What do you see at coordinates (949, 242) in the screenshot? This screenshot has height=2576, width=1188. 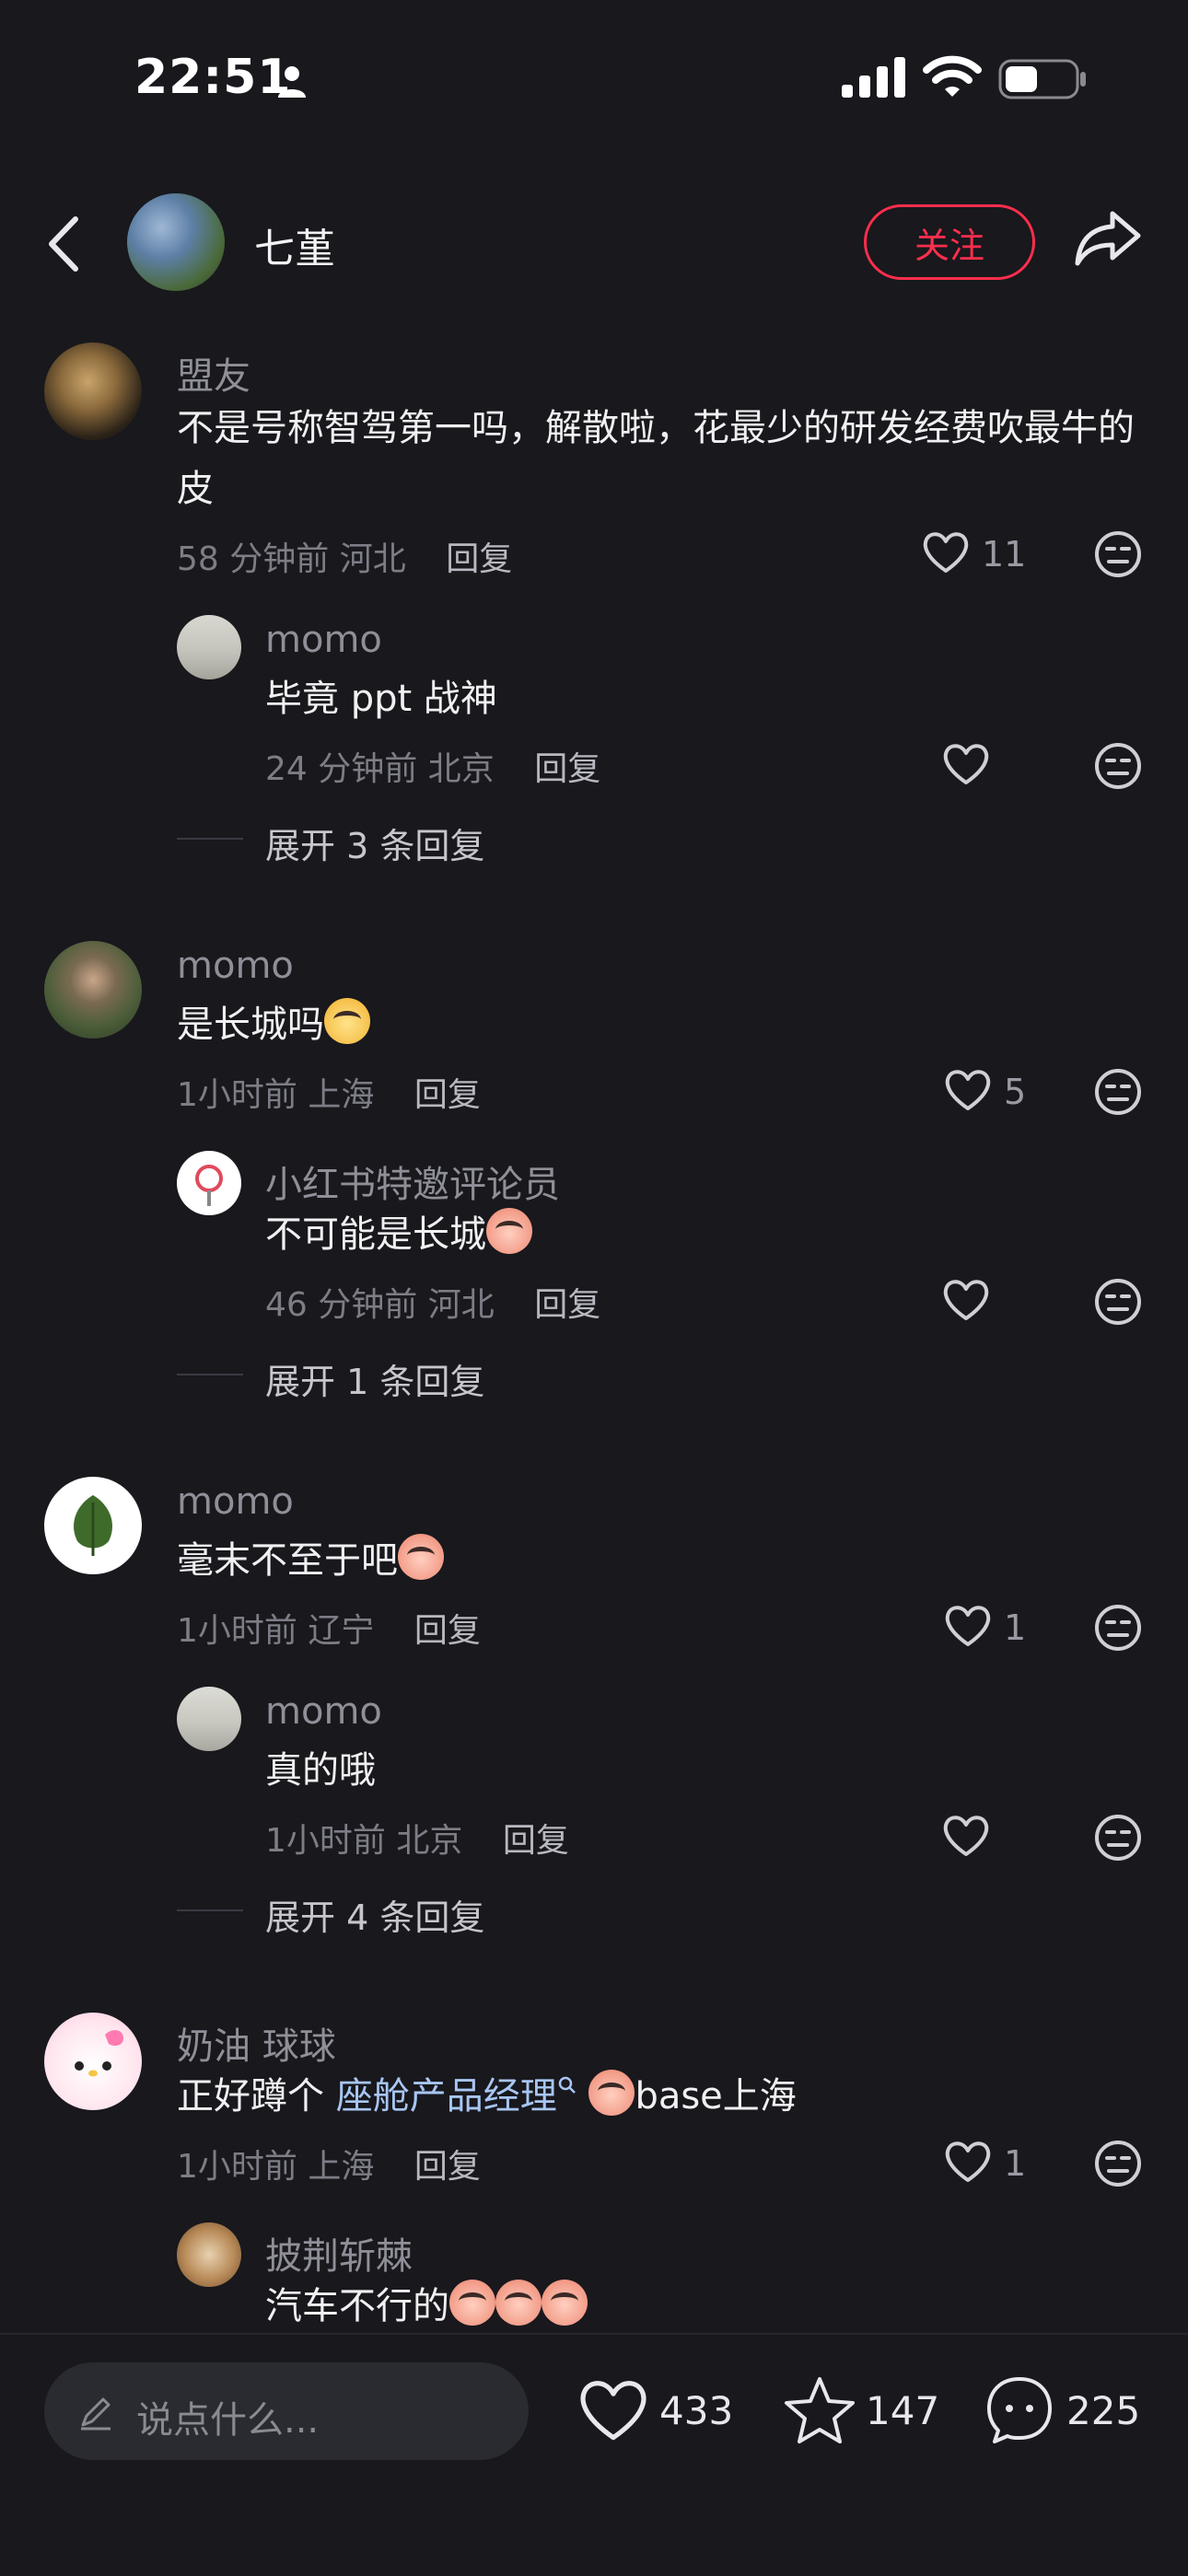 I see `follow-button: 关注` at bounding box center [949, 242].